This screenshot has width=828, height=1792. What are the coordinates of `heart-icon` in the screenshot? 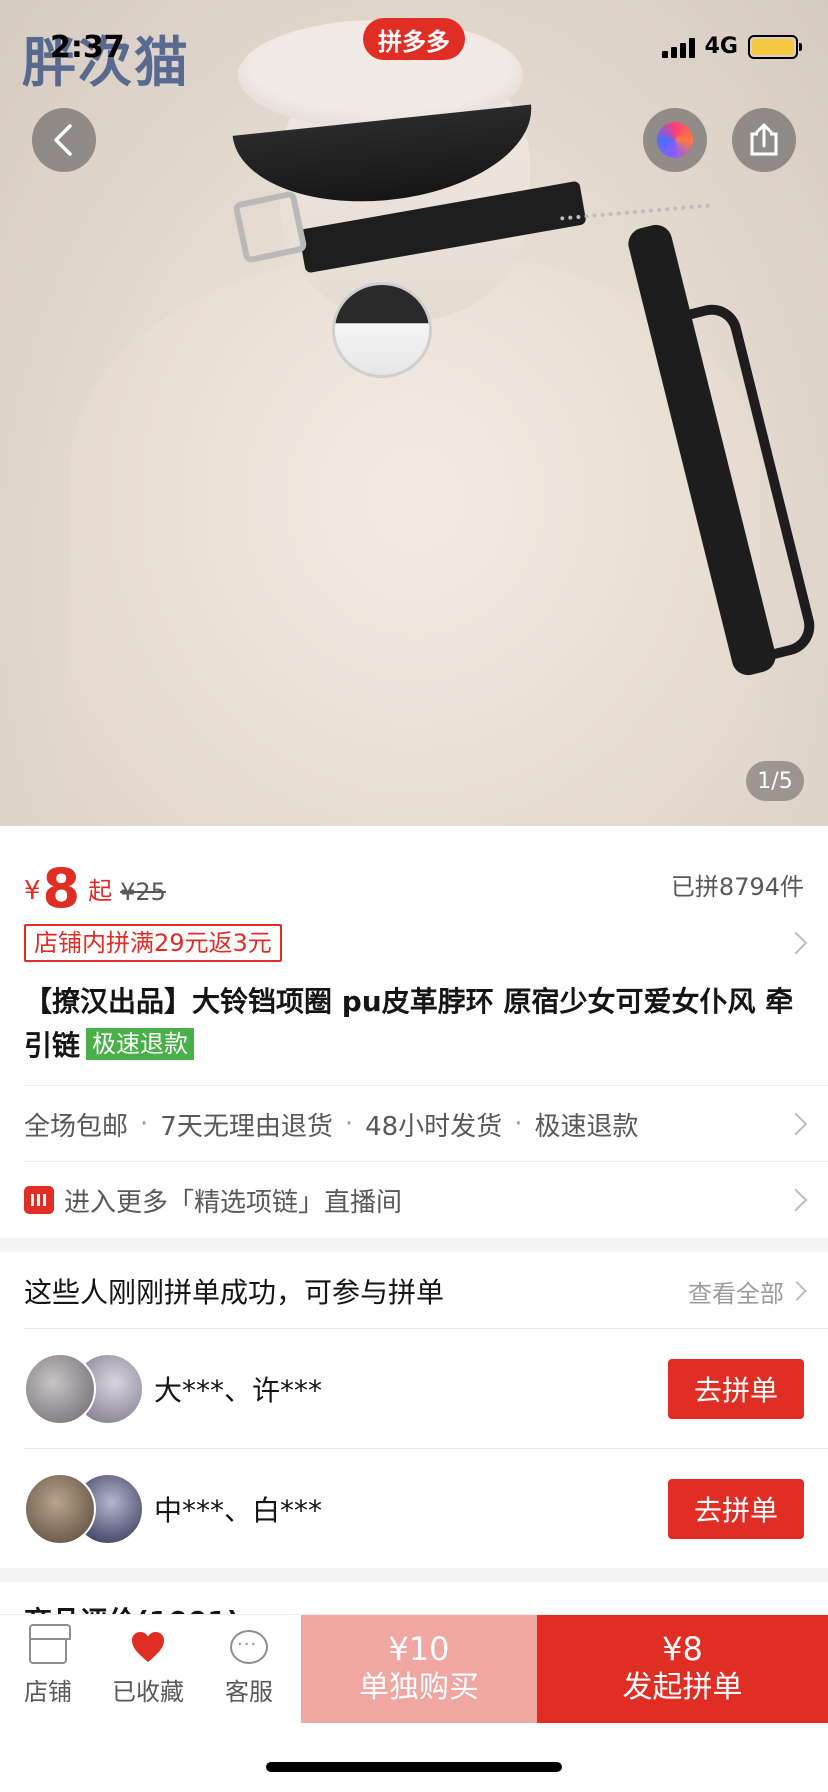 It's located at (148, 1647).